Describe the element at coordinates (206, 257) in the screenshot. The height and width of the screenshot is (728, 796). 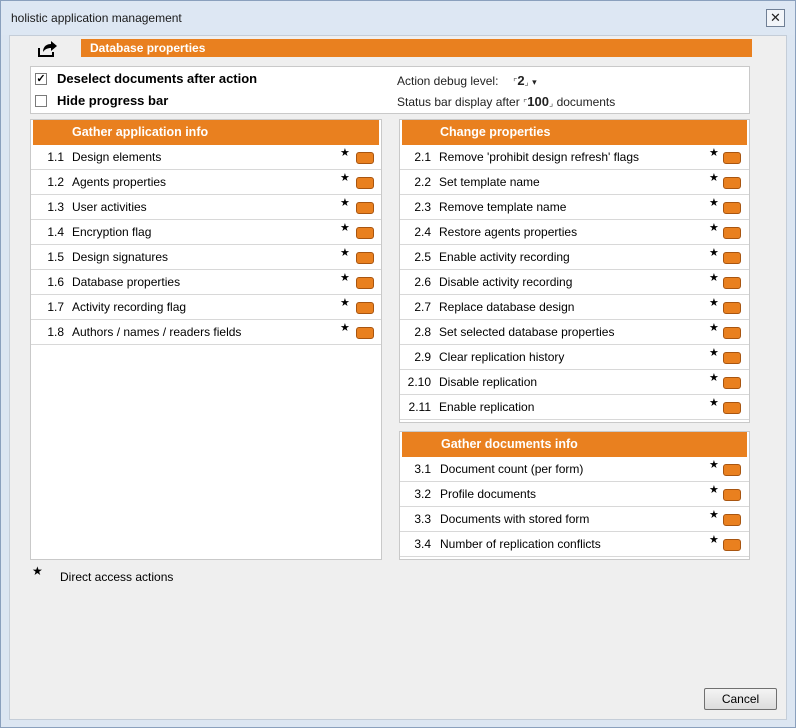
I see `list-item: 1.5 Design signatures ★` at that location.